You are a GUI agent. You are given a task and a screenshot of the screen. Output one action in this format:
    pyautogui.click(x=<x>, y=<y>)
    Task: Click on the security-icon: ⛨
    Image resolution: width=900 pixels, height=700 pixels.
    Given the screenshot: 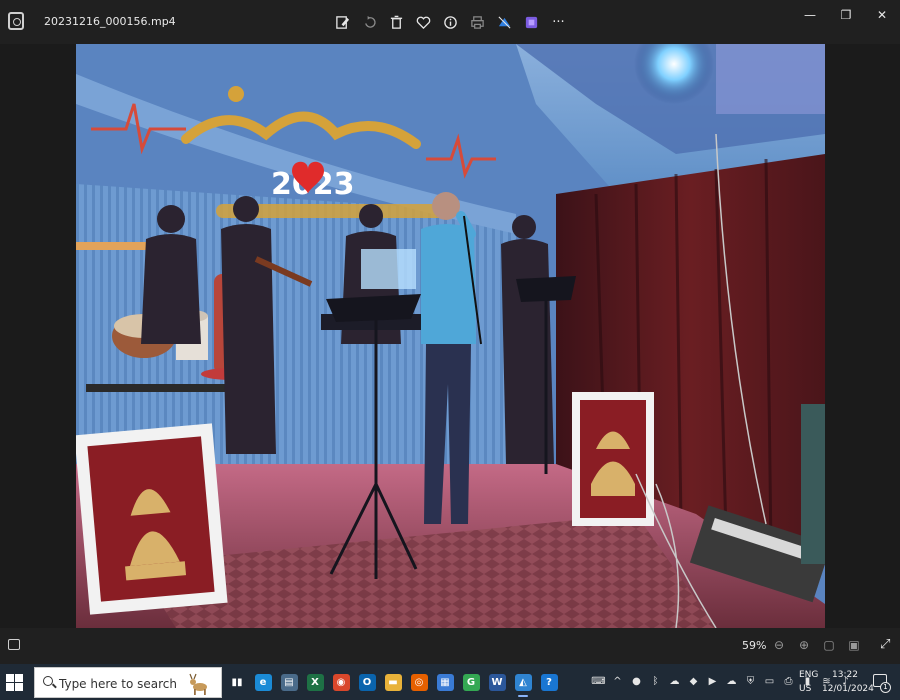 What is the action you would take?
    pyautogui.click(x=750, y=681)
    